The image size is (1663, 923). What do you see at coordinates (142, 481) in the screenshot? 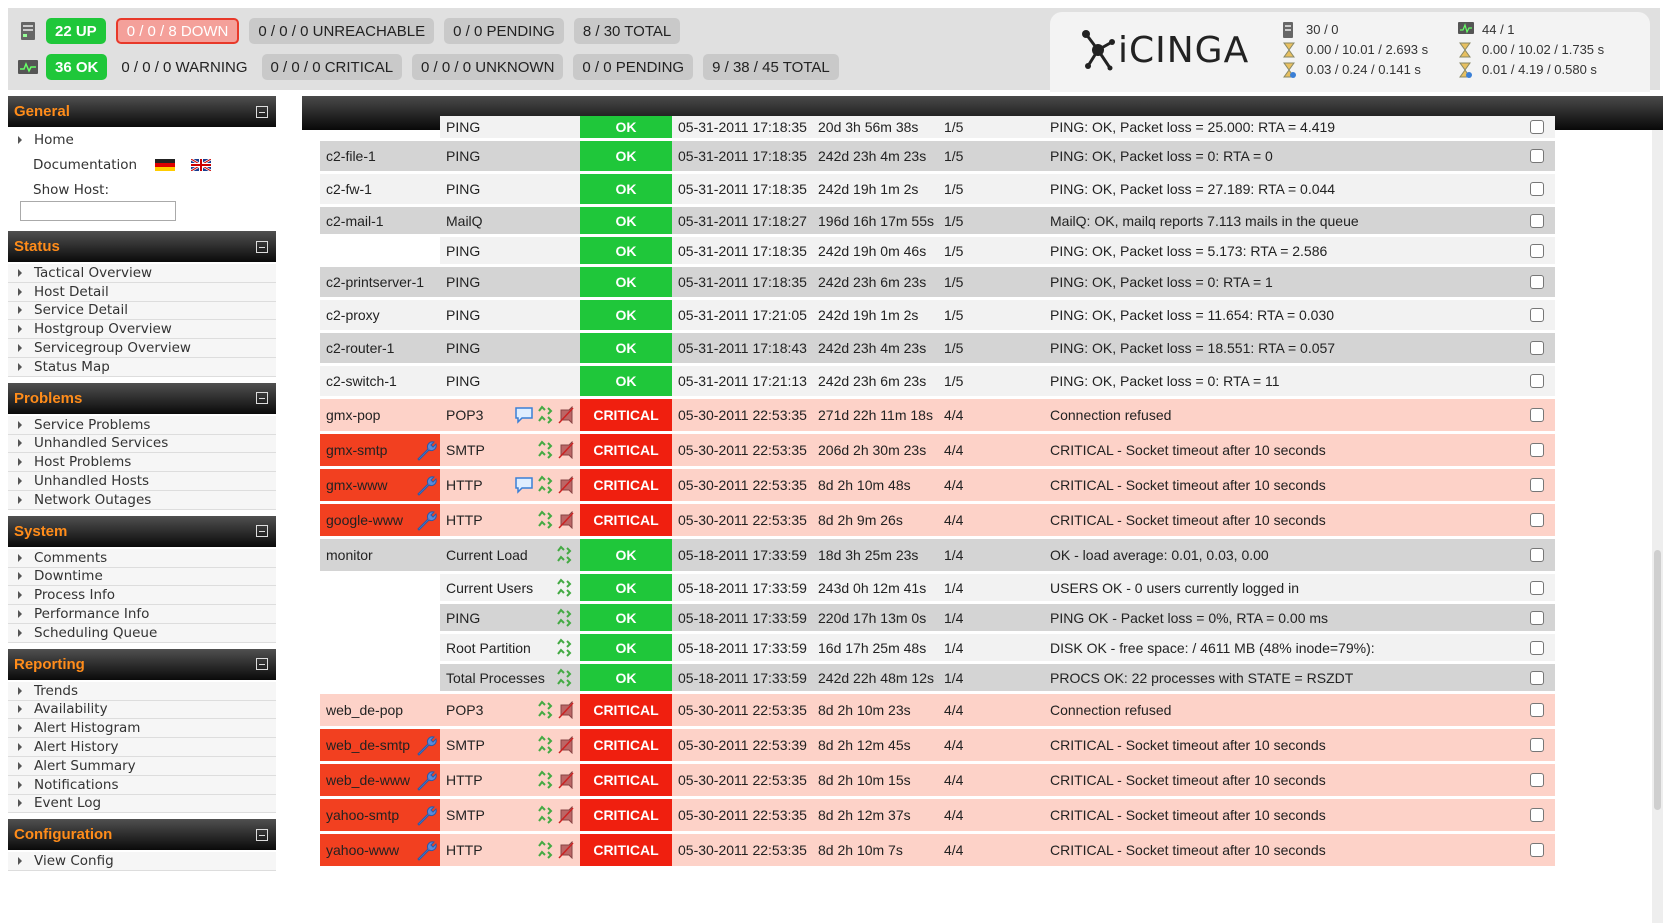
I see `sidebar-item-unhandled-hosts: Unhandled Hosts` at bounding box center [142, 481].